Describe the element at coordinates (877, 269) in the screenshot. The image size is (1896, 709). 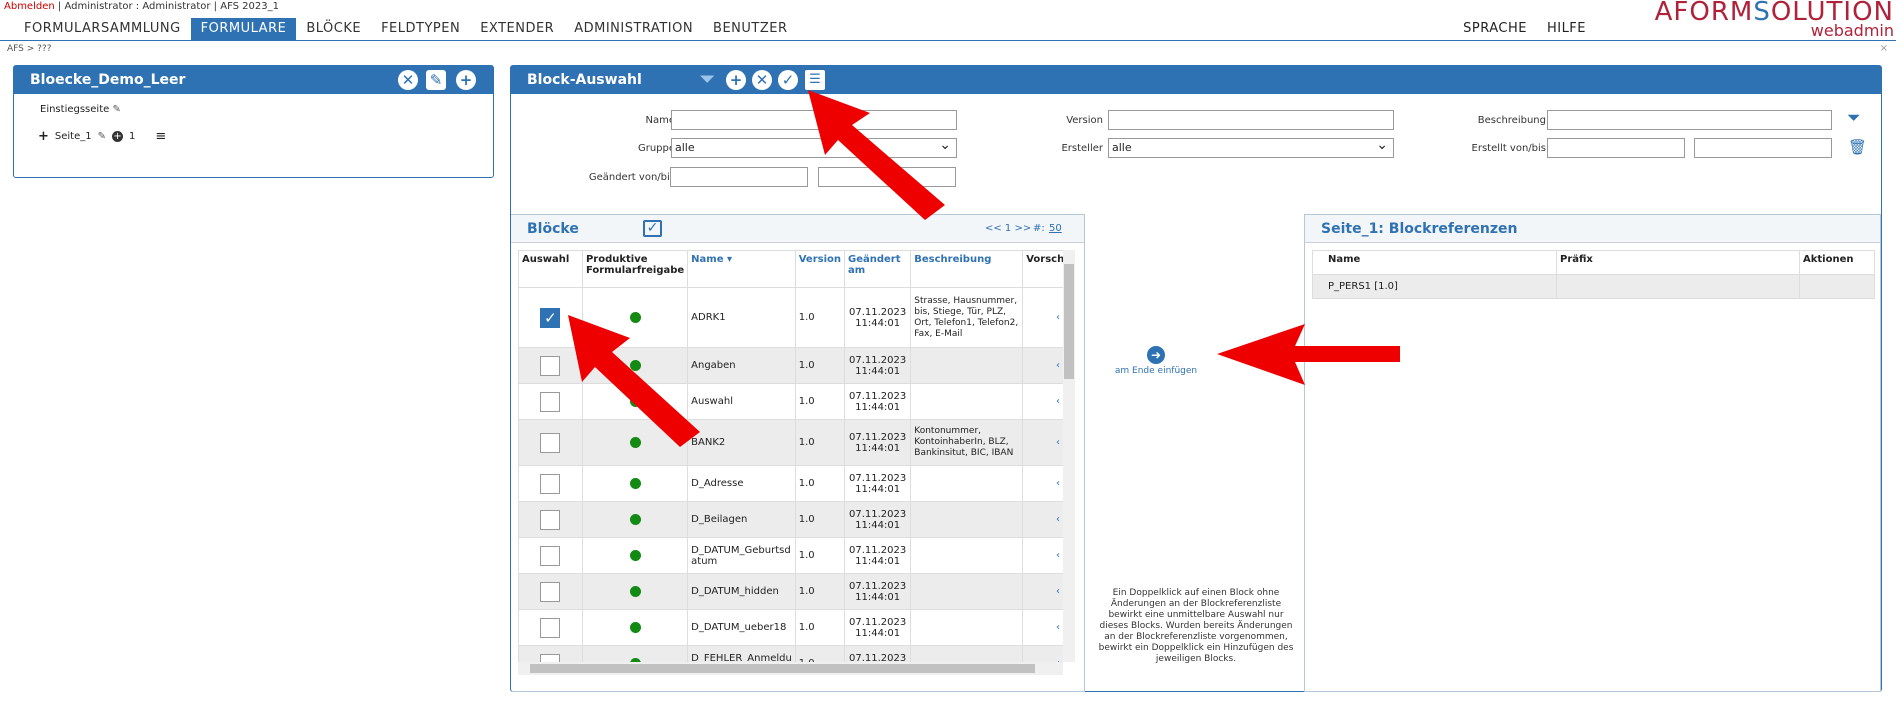
I see `col-changed: Geändert am` at that location.